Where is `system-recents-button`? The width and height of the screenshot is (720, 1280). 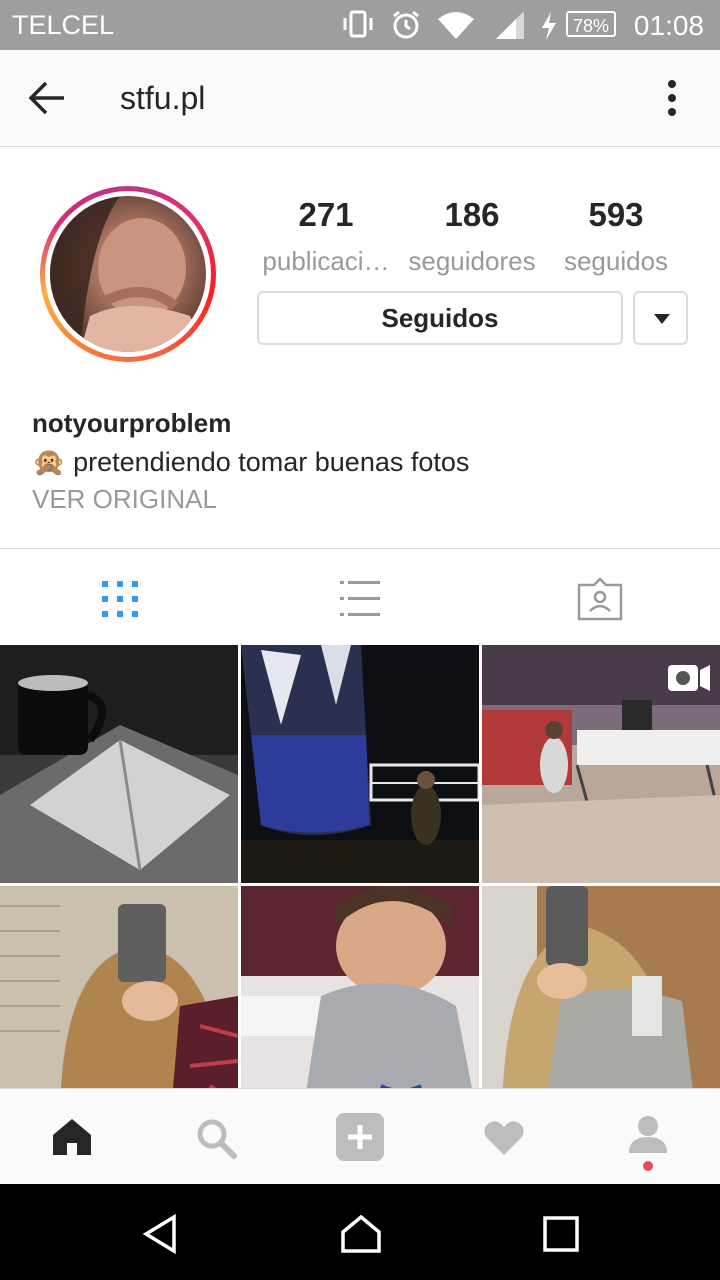 system-recents-button is located at coordinates (560, 1232).